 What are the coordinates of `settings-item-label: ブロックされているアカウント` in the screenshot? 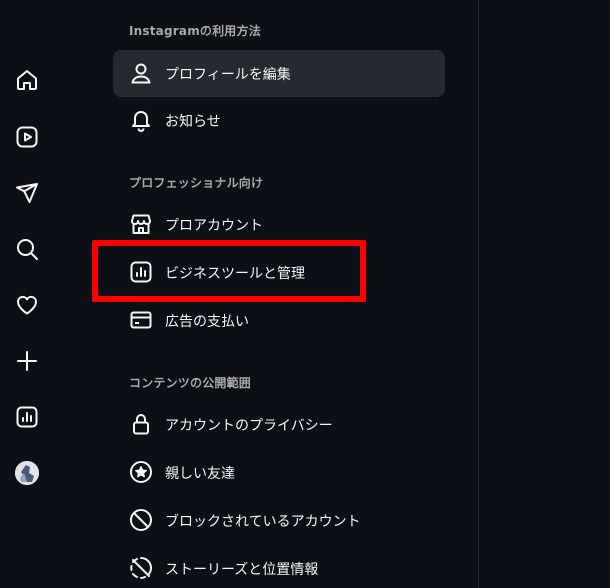 It's located at (263, 522).